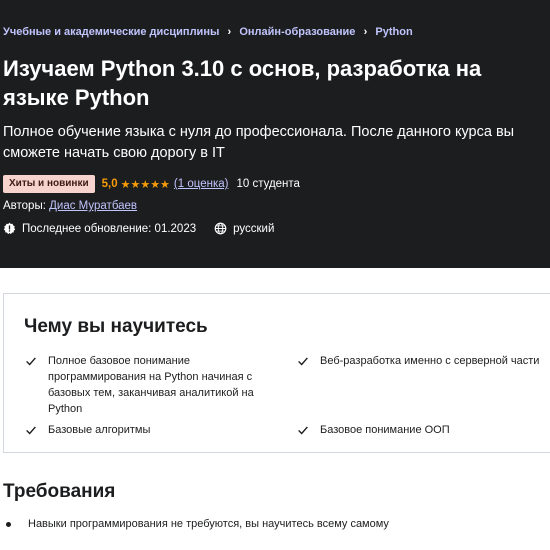  I want to click on last-updated: Последнее обновление: 01.2023, so click(99, 228).